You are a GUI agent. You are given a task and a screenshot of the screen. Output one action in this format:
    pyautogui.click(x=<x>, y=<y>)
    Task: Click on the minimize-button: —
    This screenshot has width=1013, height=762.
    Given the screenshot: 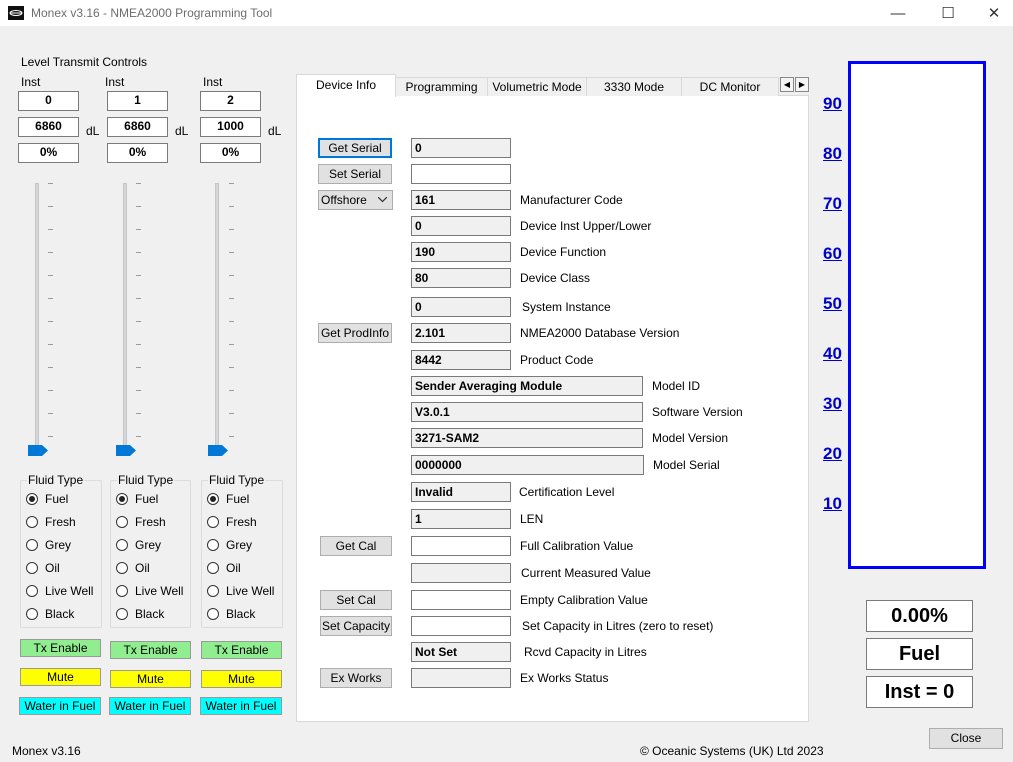 What is the action you would take?
    pyautogui.click(x=898, y=13)
    